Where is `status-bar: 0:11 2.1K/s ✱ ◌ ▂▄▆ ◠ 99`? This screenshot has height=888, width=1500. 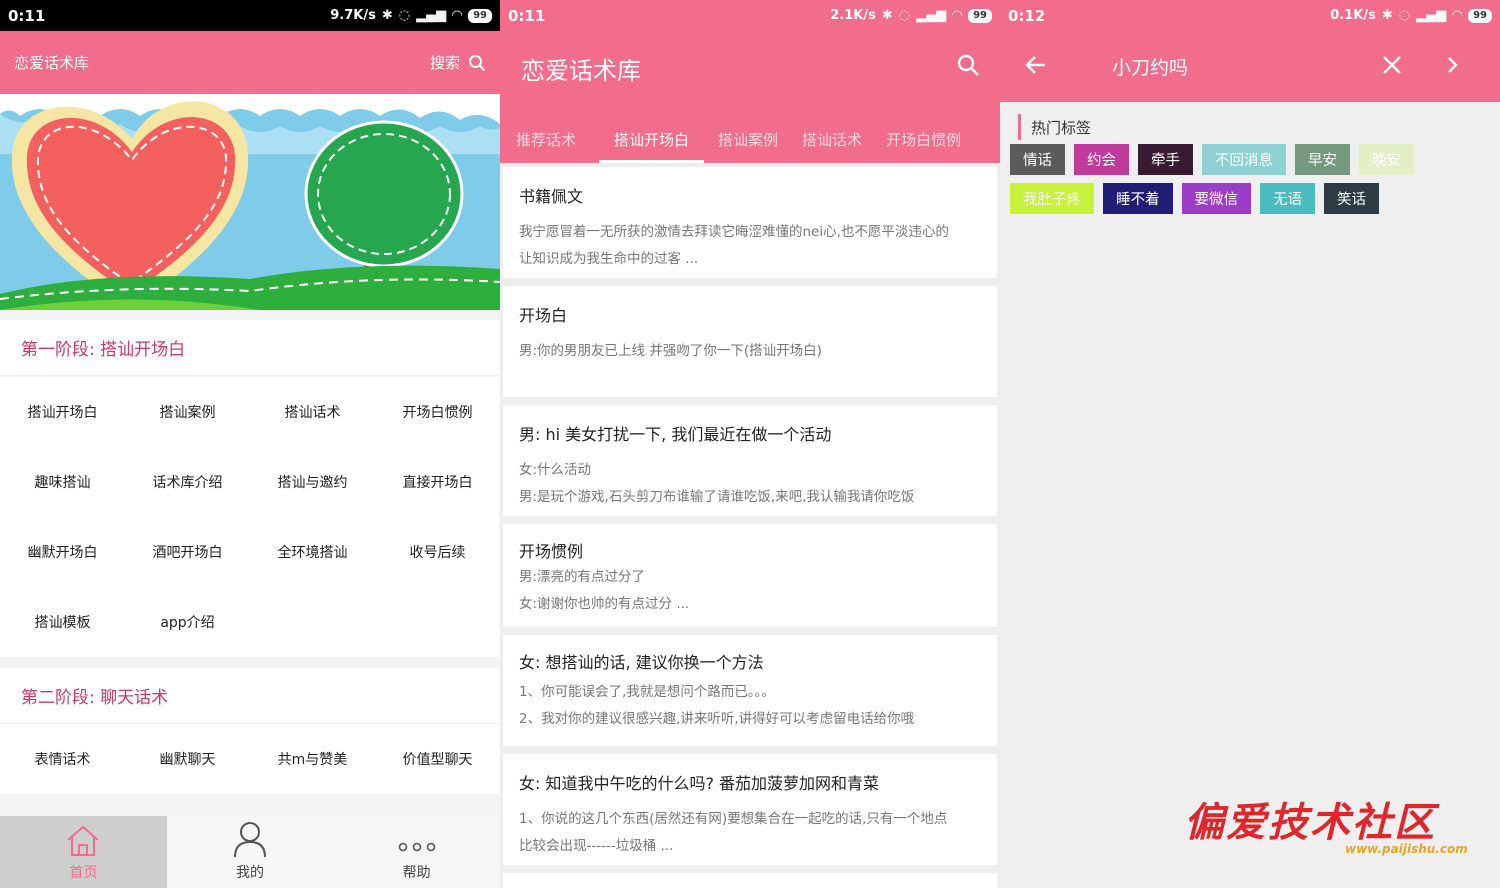
status-bar: 0:11 2.1K/s ✱ ◌ ▂▄▆ ◠ 99 is located at coordinates (750, 15).